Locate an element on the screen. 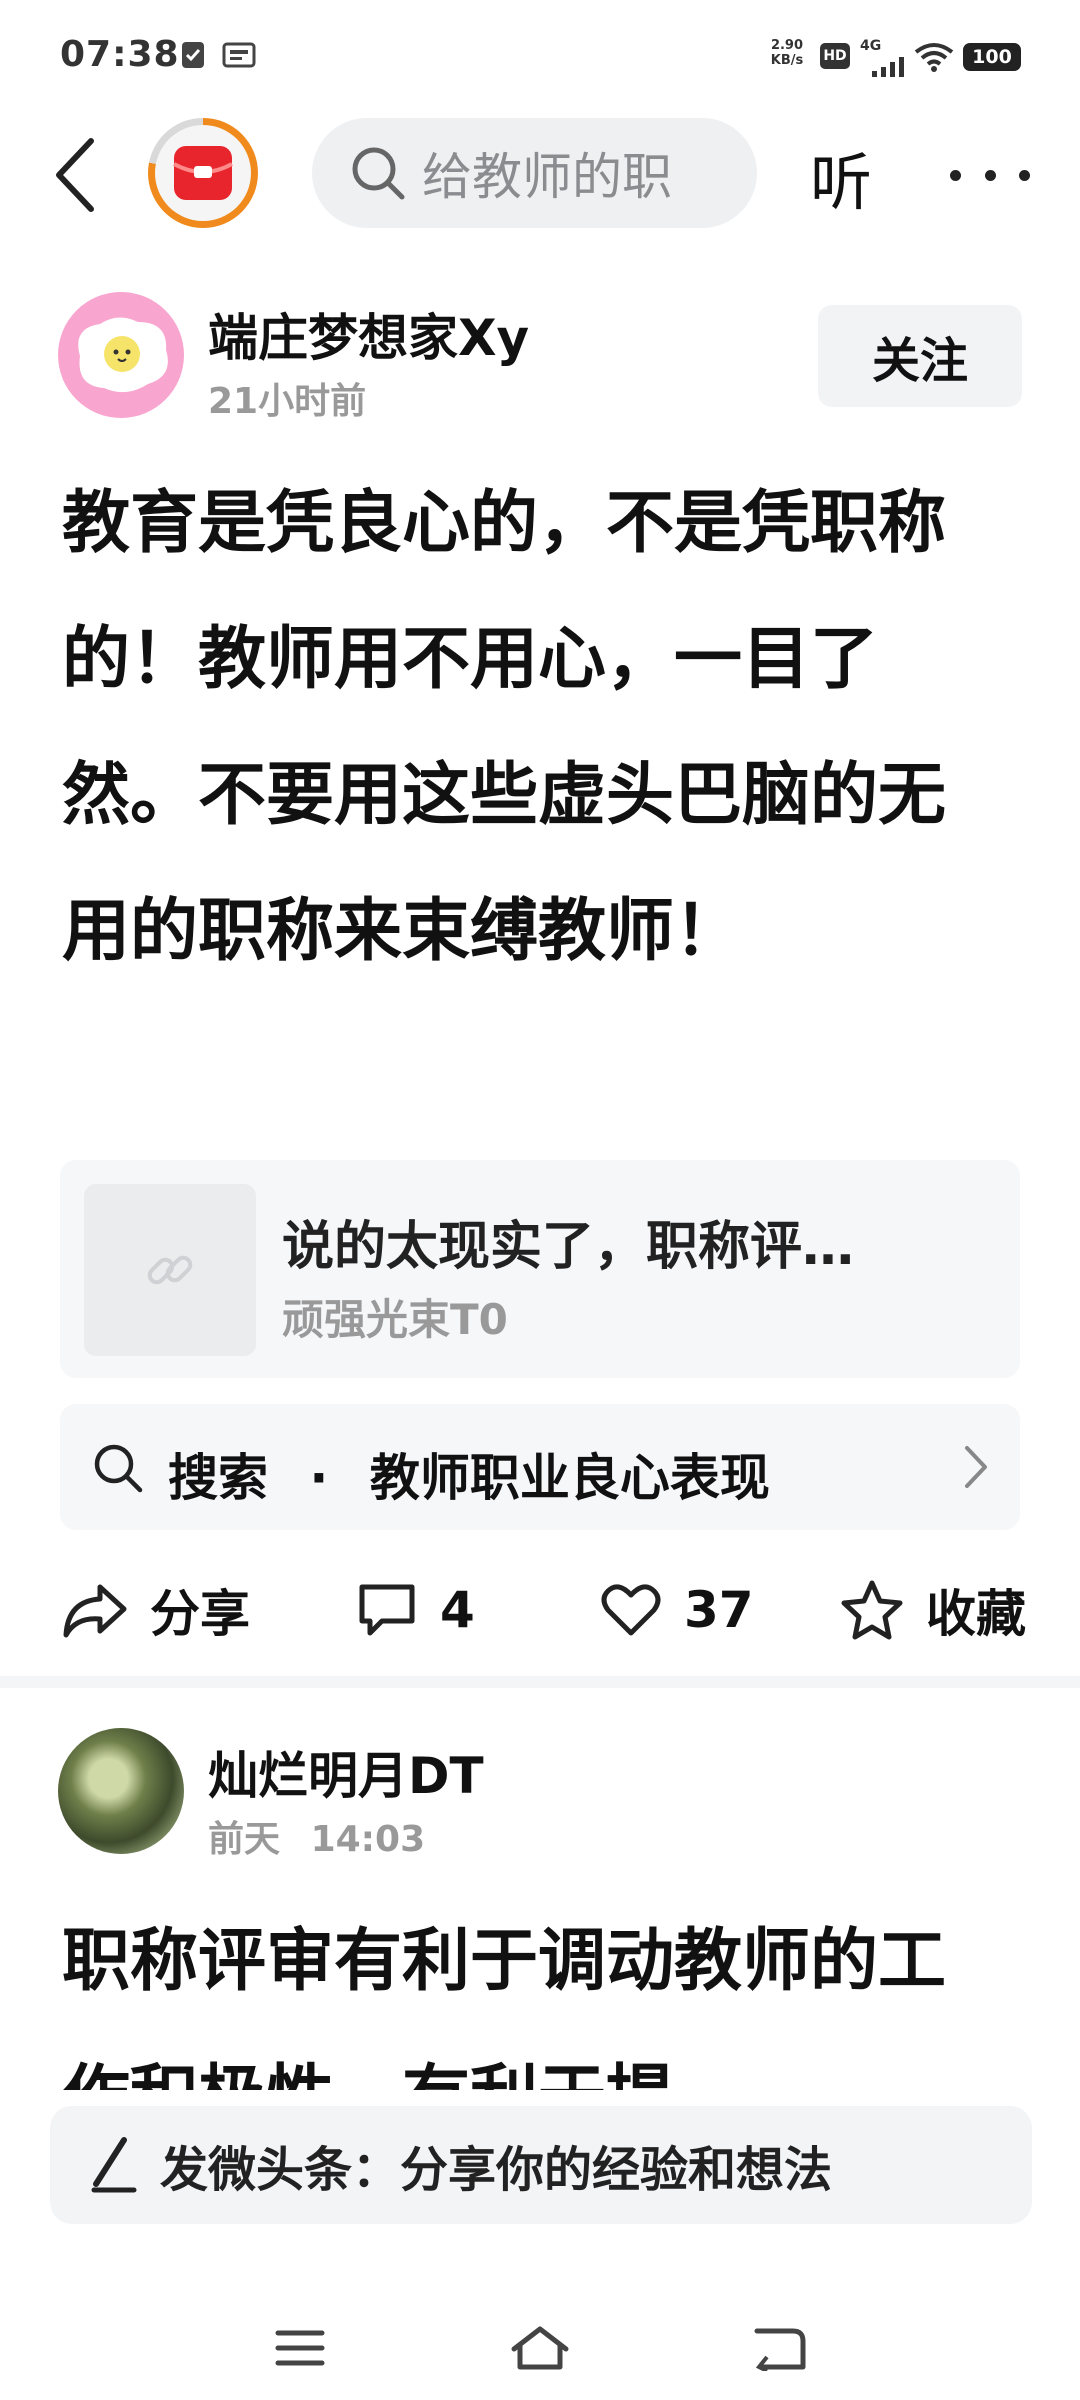  search-bar: 给教师的职 is located at coordinates (534, 173).